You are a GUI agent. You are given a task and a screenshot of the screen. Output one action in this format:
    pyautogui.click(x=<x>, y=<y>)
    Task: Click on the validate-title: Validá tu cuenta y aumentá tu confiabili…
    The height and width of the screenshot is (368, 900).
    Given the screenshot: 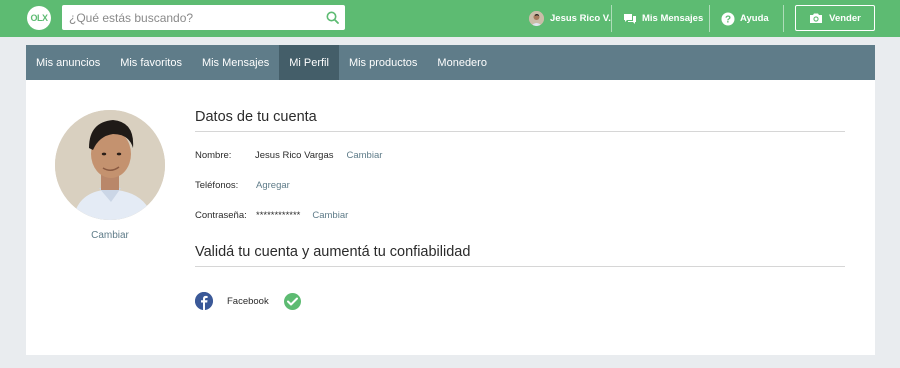 What is the action you would take?
    pyautogui.click(x=333, y=252)
    